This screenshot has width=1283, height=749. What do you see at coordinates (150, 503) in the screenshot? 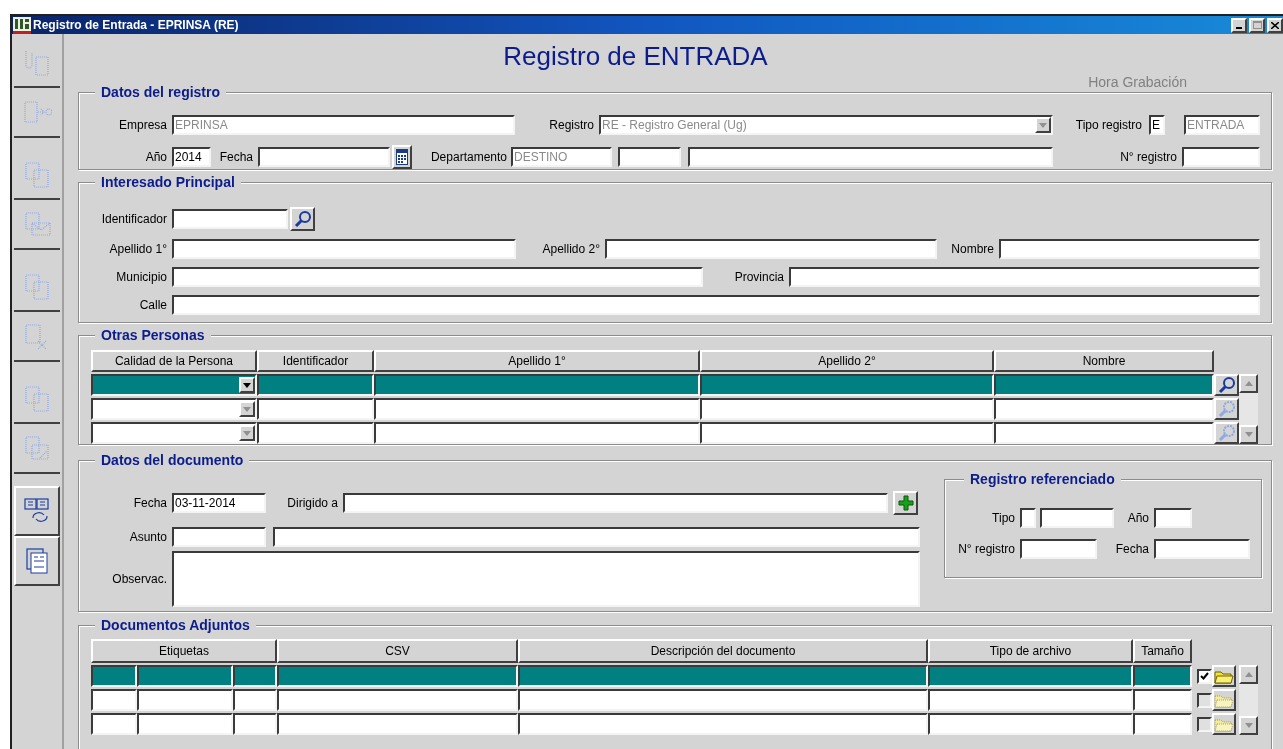
I see `field-label: Fecha` at bounding box center [150, 503].